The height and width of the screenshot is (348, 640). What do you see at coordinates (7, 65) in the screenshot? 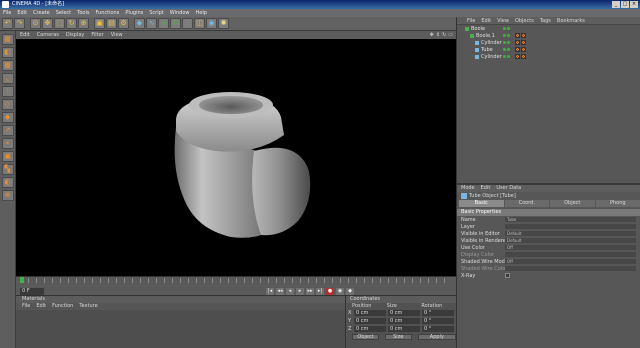
I see `texture-icon: ▩` at bounding box center [7, 65].